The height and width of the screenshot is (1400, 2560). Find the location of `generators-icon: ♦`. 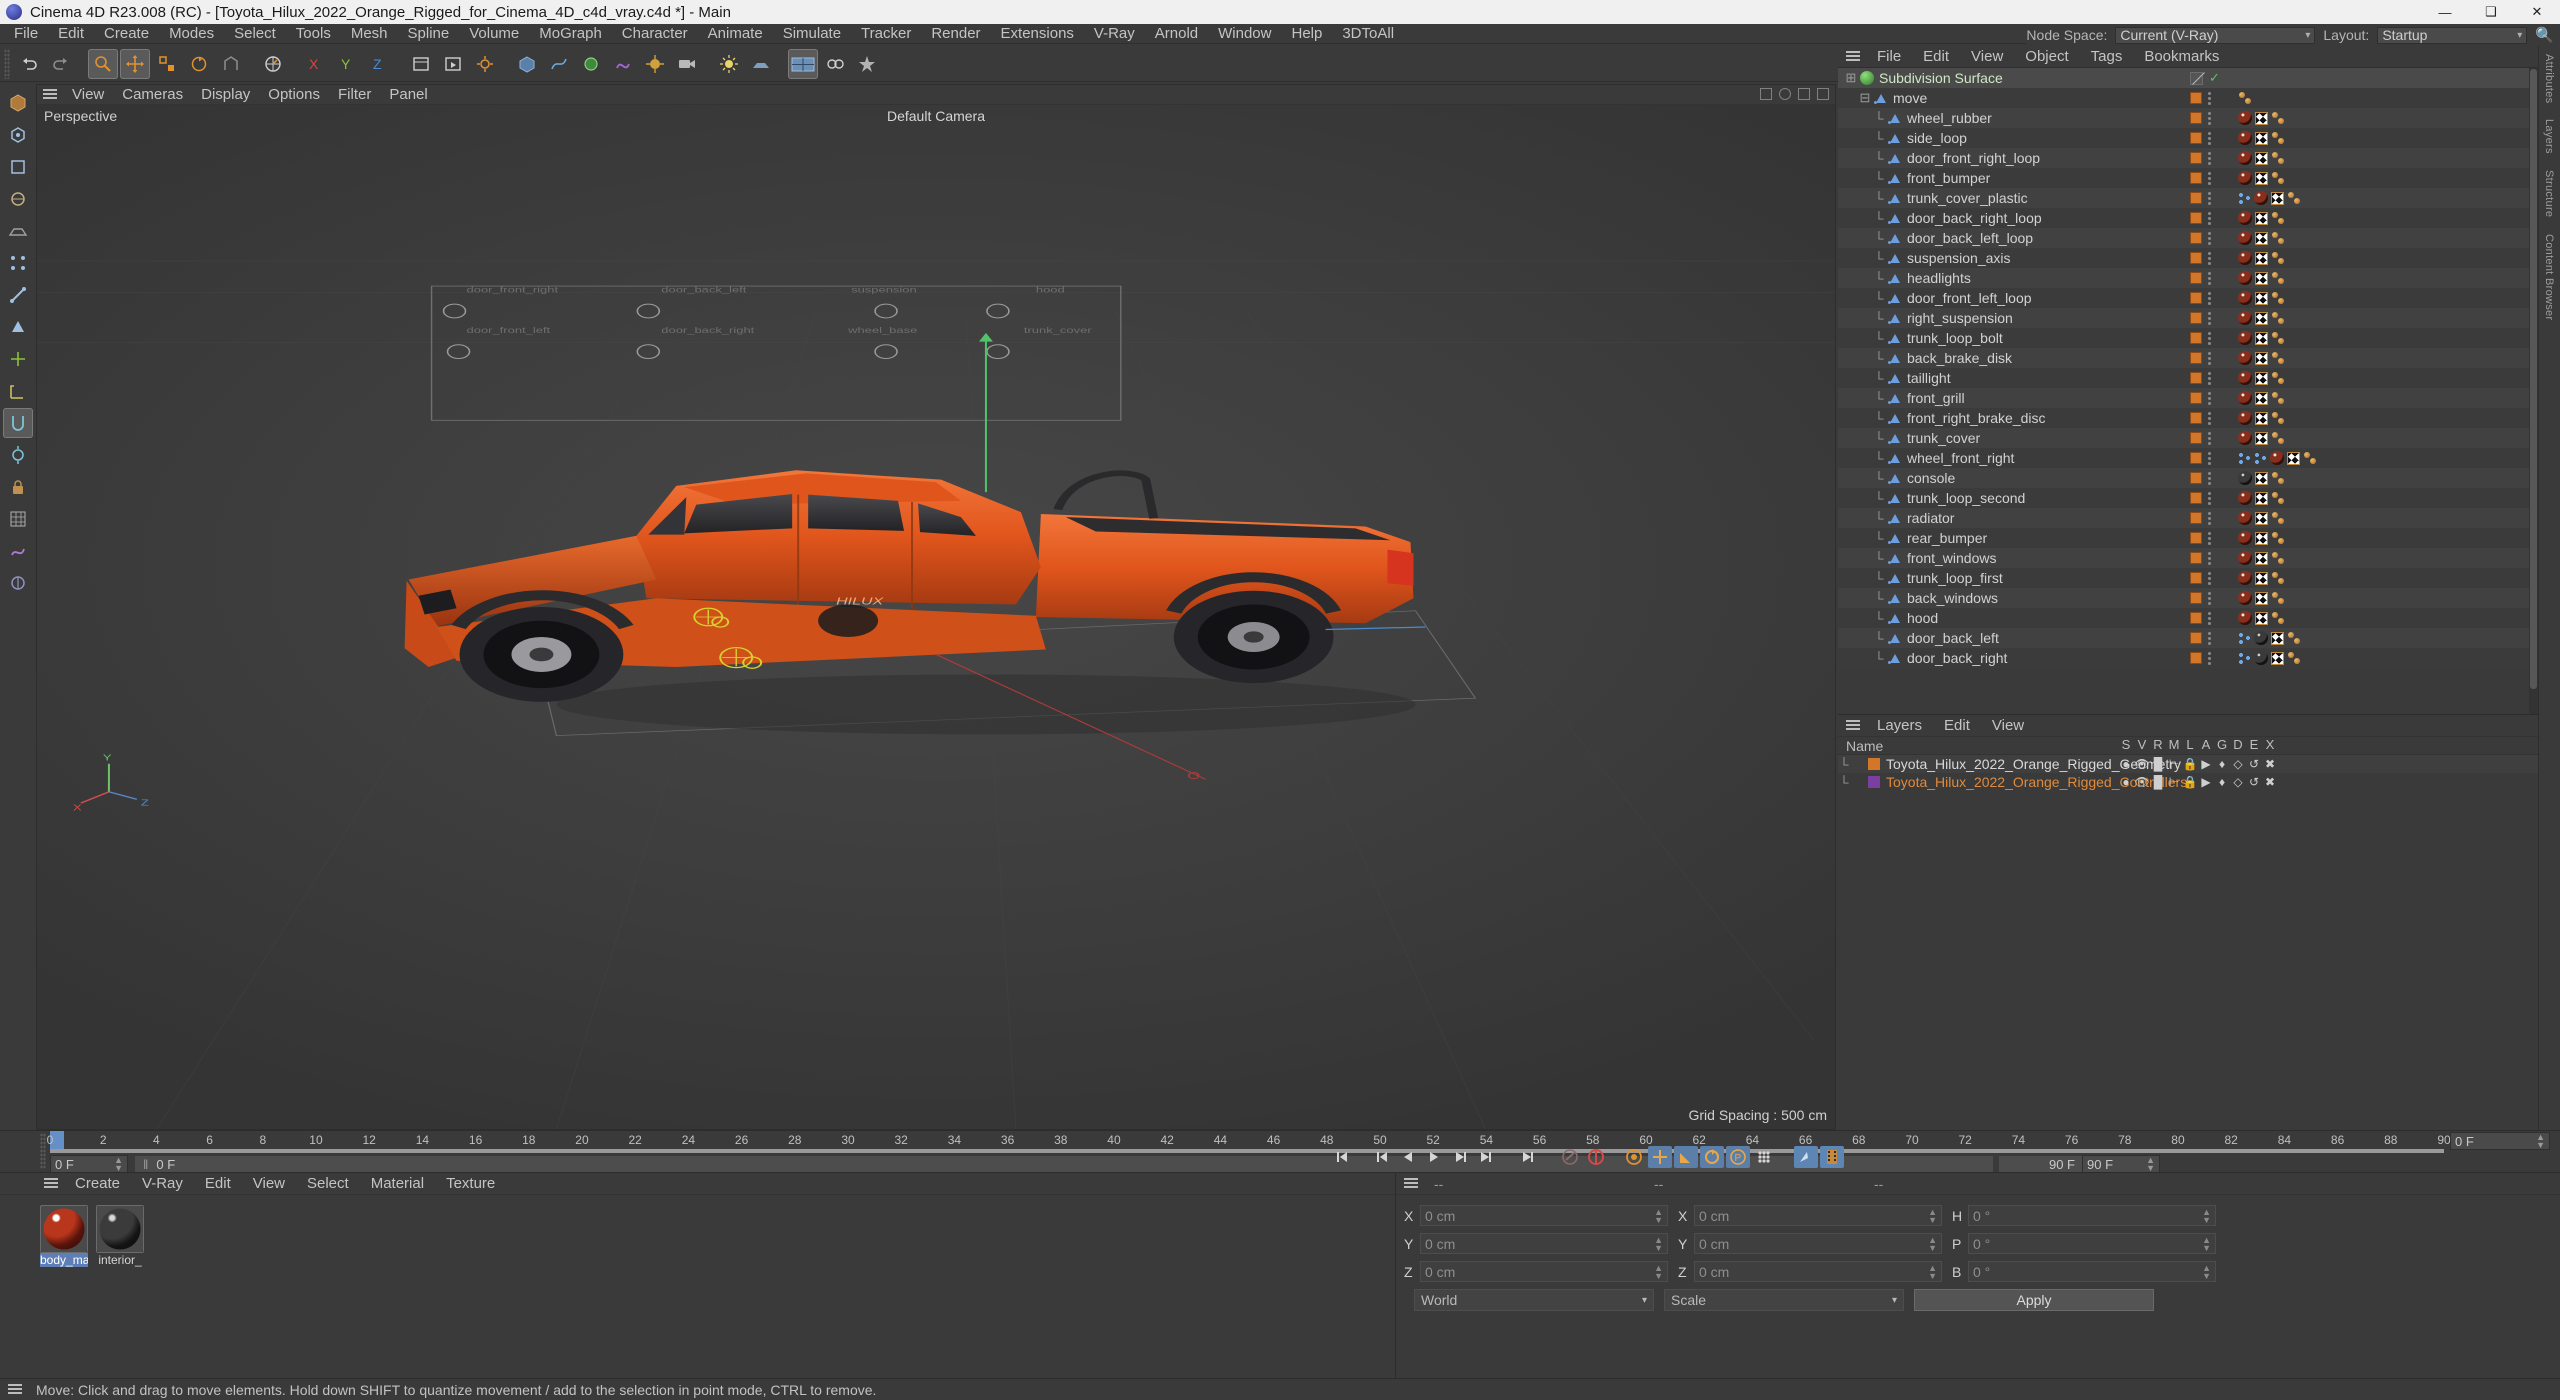

generators-icon: ♦ is located at coordinates (2222, 764).